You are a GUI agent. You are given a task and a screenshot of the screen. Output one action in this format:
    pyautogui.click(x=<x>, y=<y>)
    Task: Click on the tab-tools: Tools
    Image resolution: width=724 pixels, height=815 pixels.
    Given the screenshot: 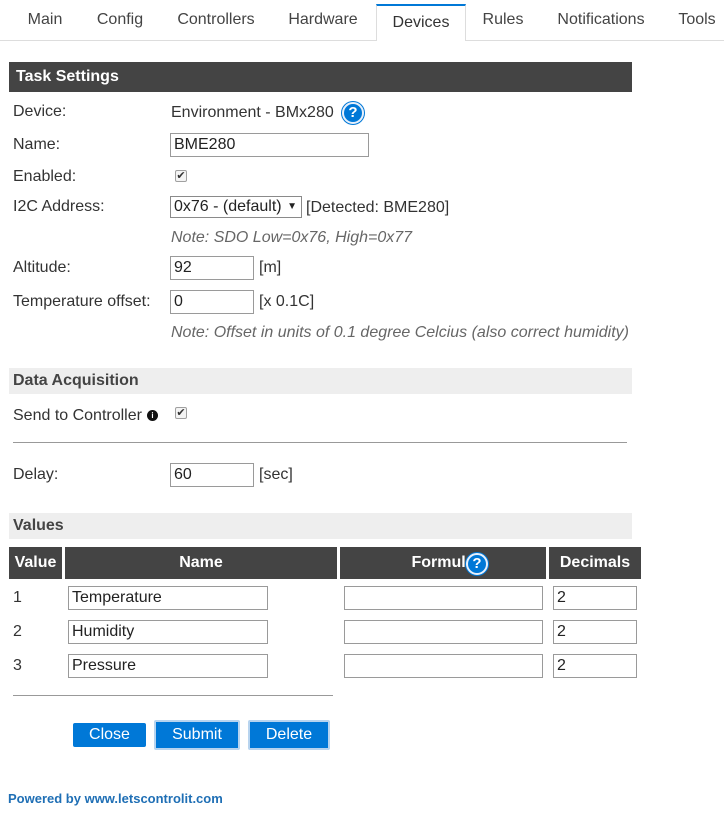 What is the action you would take?
    pyautogui.click(x=696, y=20)
    